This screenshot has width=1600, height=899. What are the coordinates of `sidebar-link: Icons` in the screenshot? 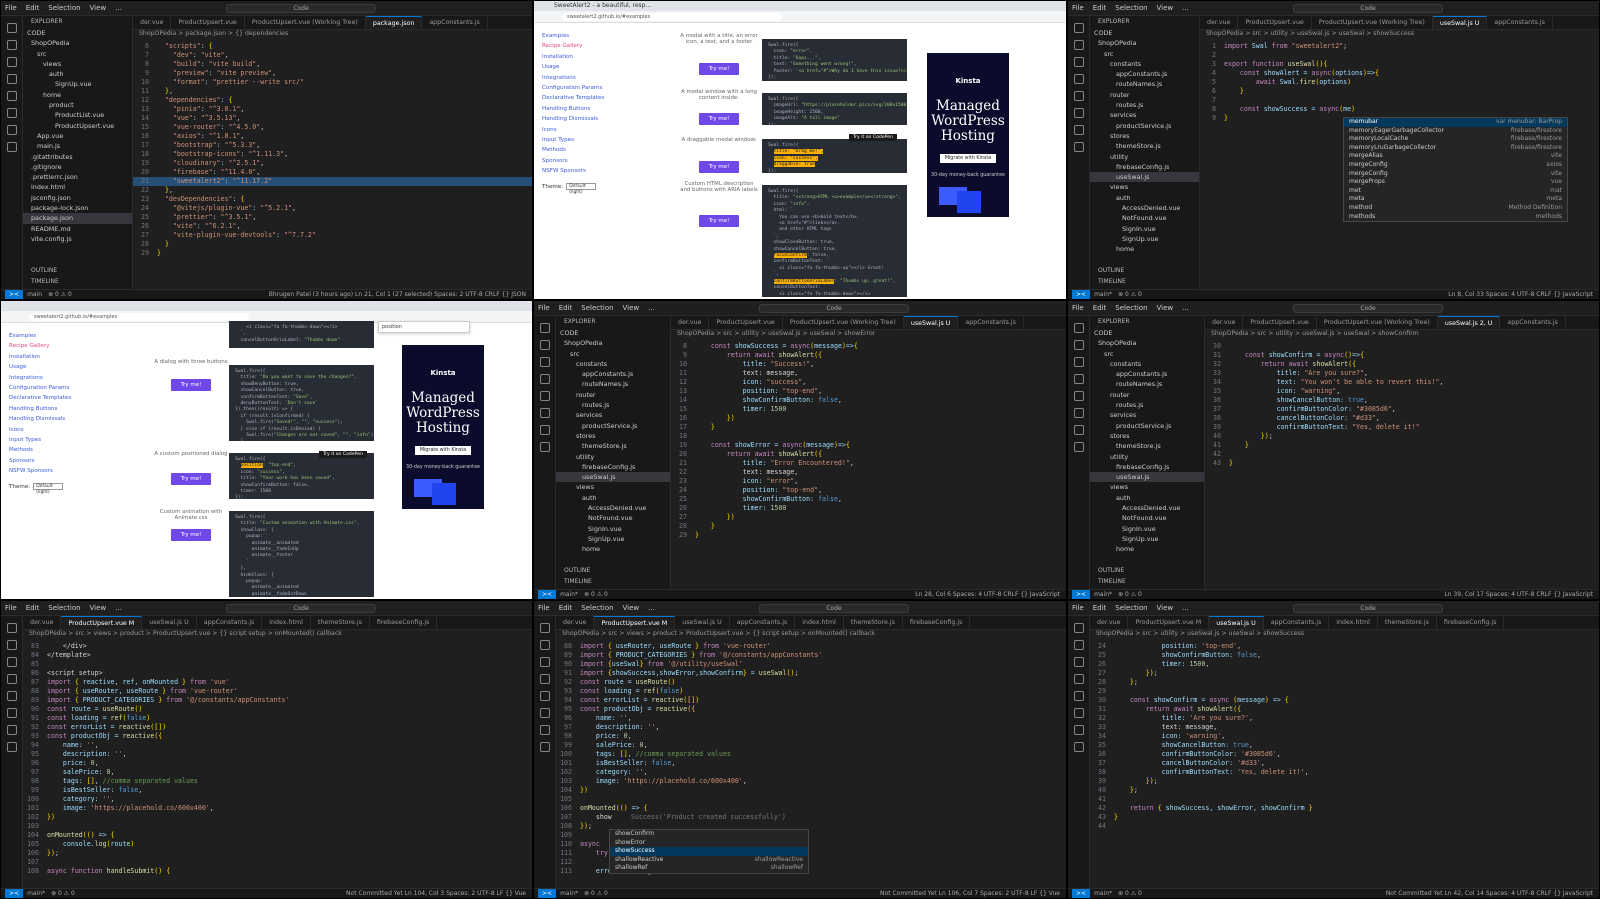 It's located at (40, 430).